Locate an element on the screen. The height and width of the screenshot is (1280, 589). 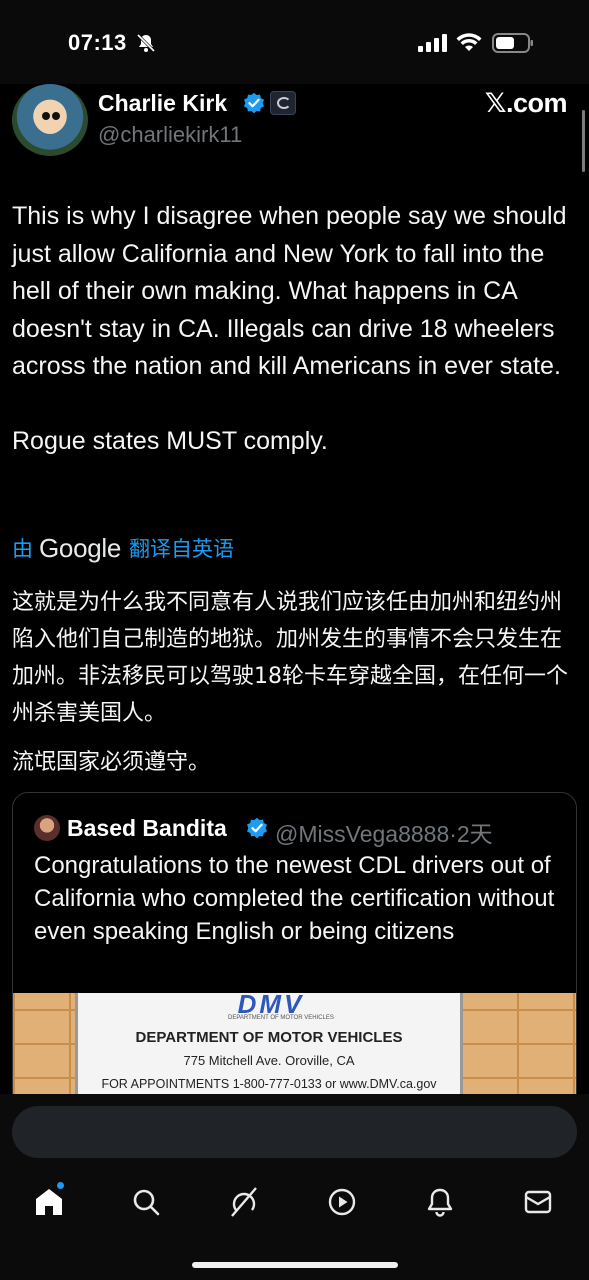
dmv-logo: DMV is located at coordinates (271, 1006).